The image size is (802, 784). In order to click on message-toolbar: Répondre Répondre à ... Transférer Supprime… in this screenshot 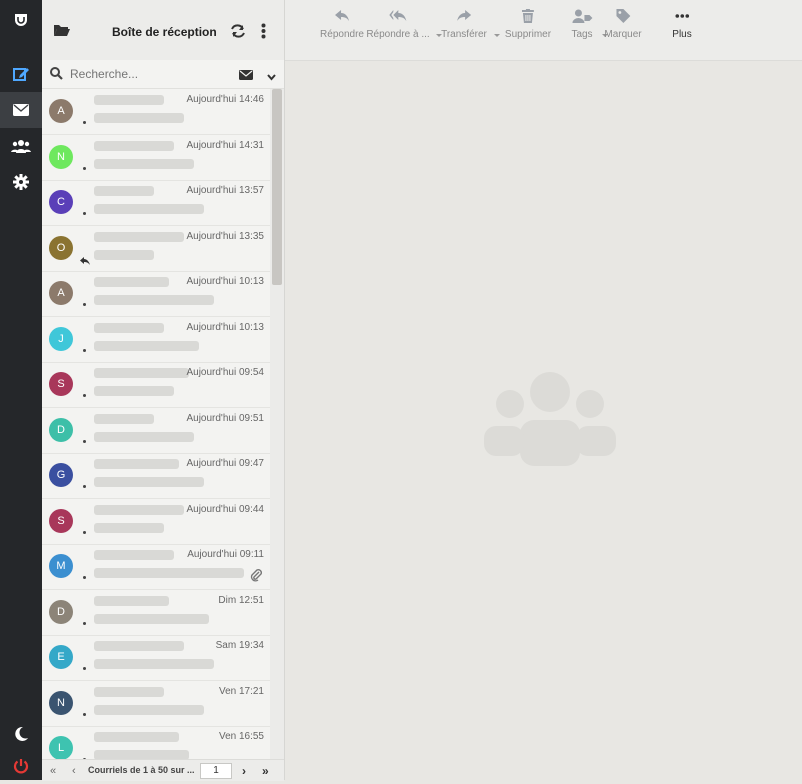, I will do `click(543, 30)`.